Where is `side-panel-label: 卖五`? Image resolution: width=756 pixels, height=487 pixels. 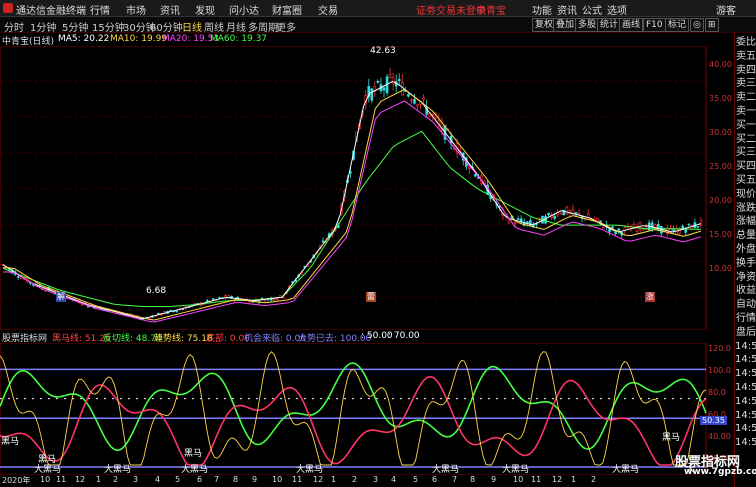 side-panel-label: 卖五 is located at coordinates (746, 56).